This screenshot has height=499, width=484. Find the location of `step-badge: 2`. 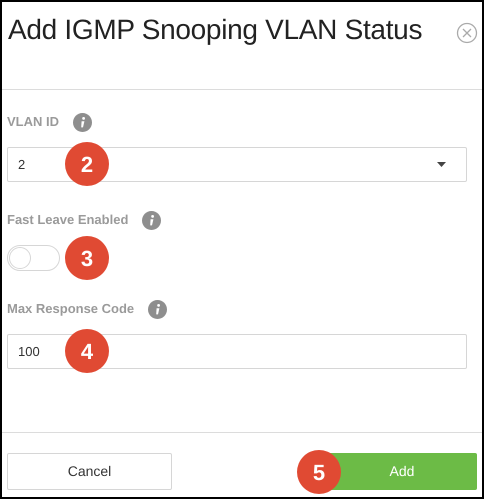

step-badge: 2 is located at coordinates (87, 164).